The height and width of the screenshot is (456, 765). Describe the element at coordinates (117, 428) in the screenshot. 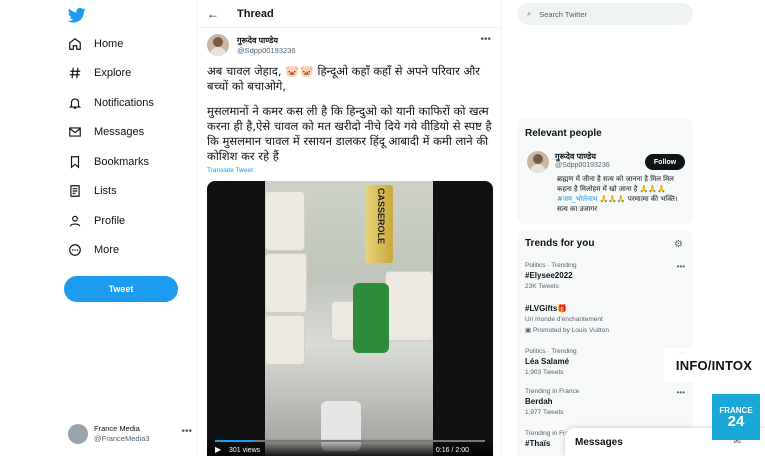

I see `account-name: France Media` at that location.